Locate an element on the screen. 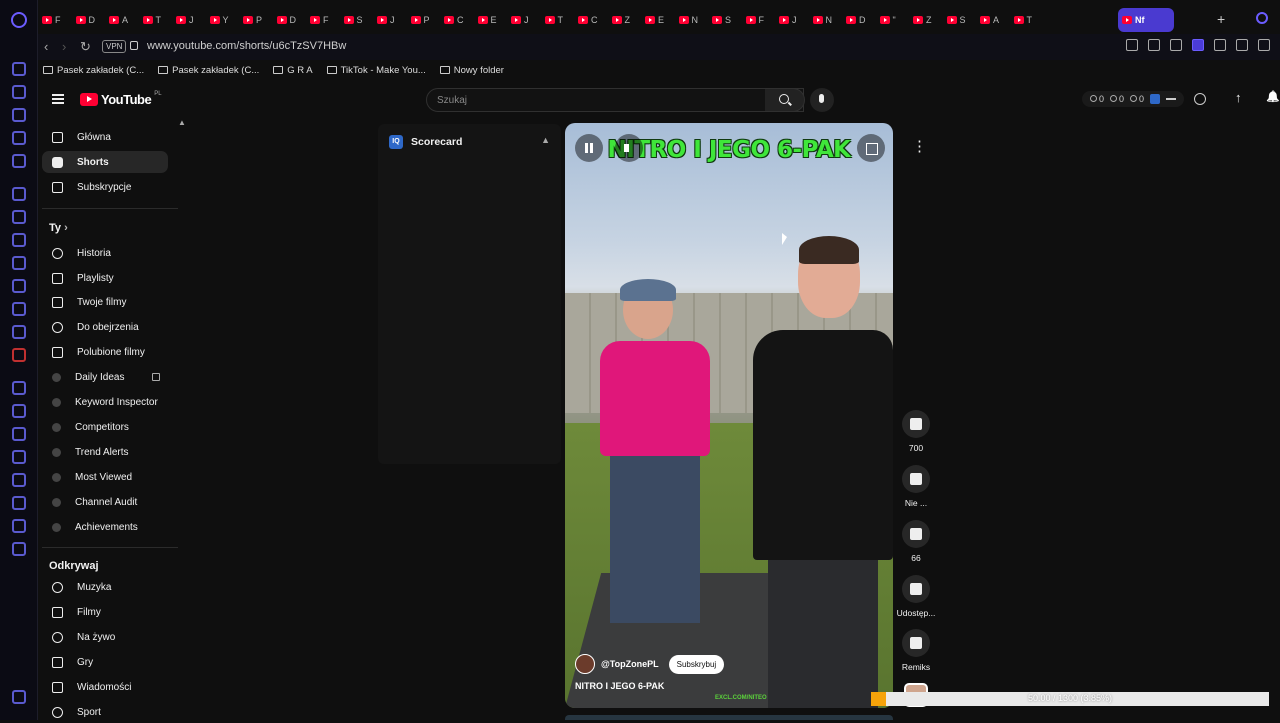 This screenshot has height=723, width=1280. vpn-badge: VPN is located at coordinates (114, 46).